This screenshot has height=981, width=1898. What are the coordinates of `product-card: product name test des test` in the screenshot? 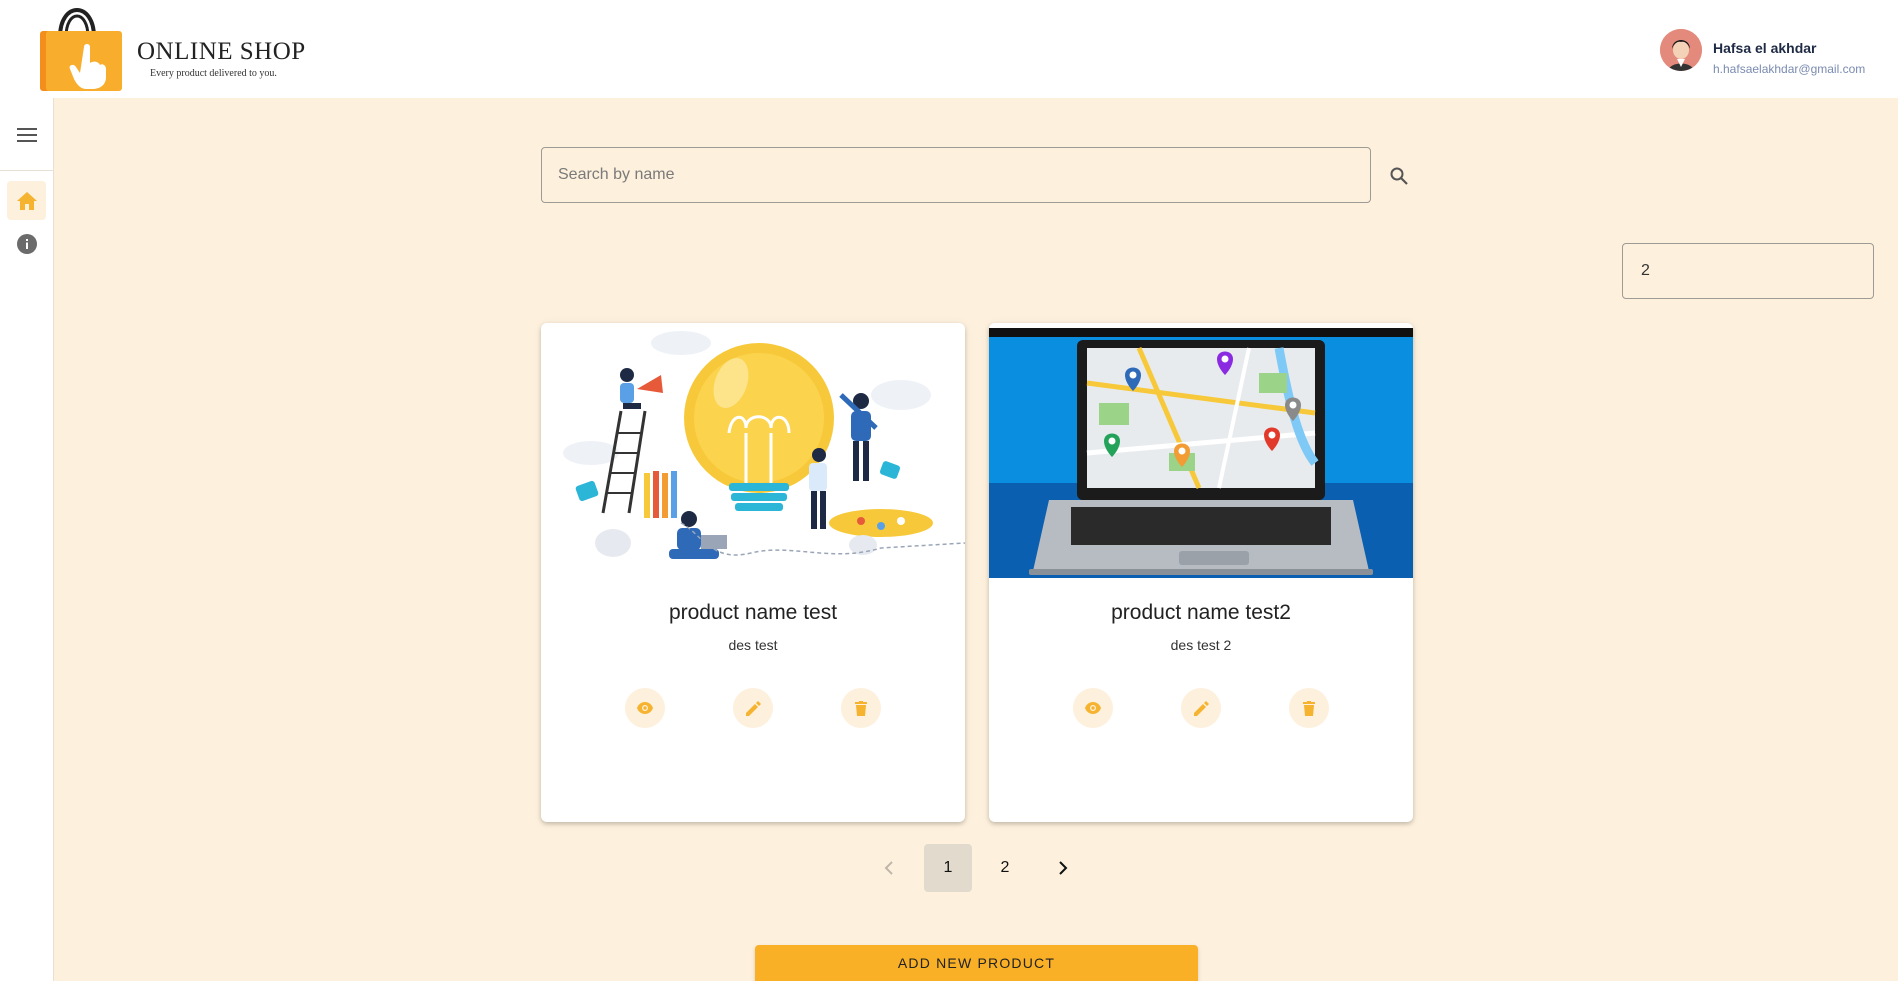 It's located at (753, 572).